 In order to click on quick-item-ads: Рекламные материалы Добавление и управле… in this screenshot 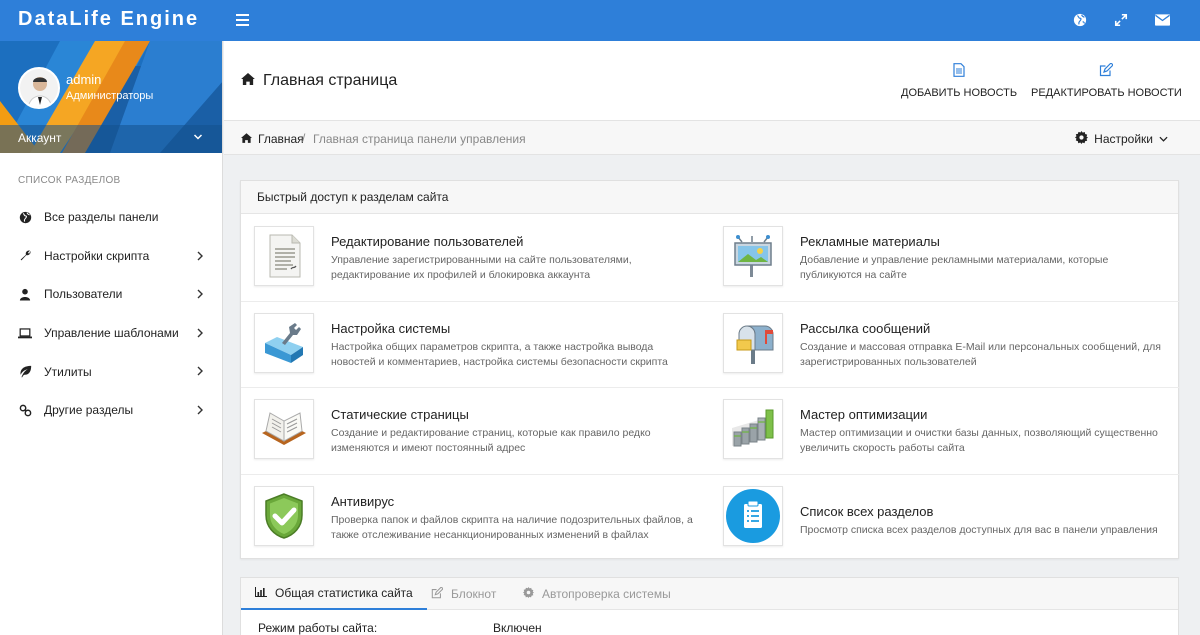, I will do `click(944, 257)`.